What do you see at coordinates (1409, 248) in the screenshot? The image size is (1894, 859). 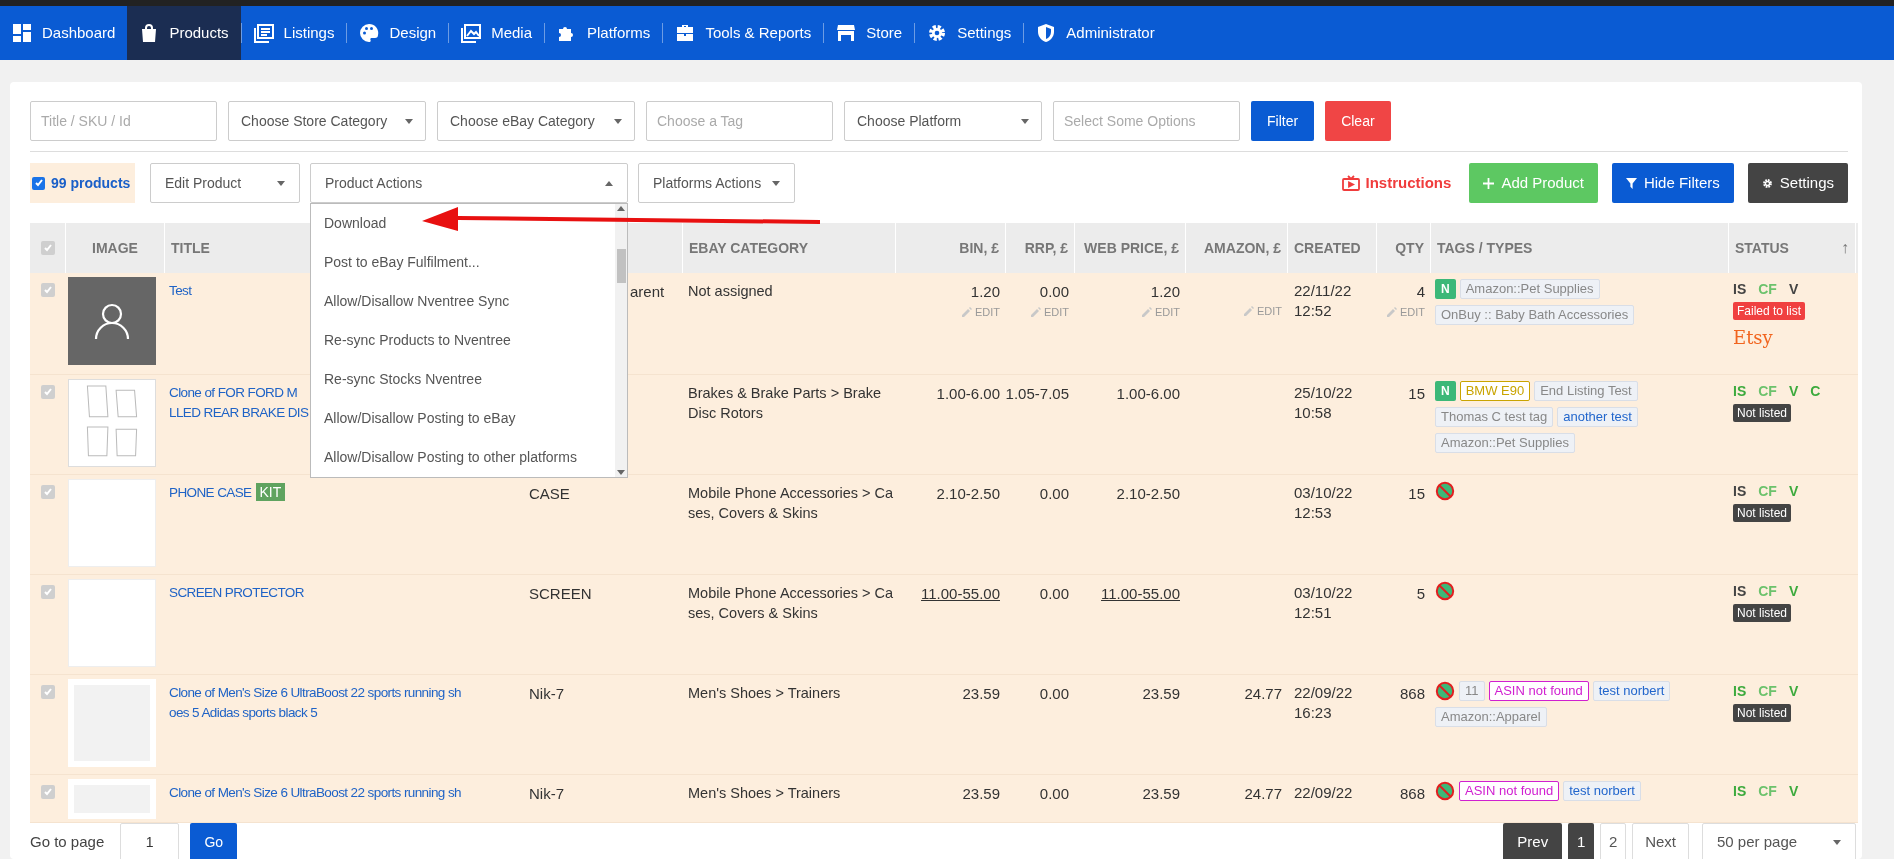 I see `column-header: QTY` at bounding box center [1409, 248].